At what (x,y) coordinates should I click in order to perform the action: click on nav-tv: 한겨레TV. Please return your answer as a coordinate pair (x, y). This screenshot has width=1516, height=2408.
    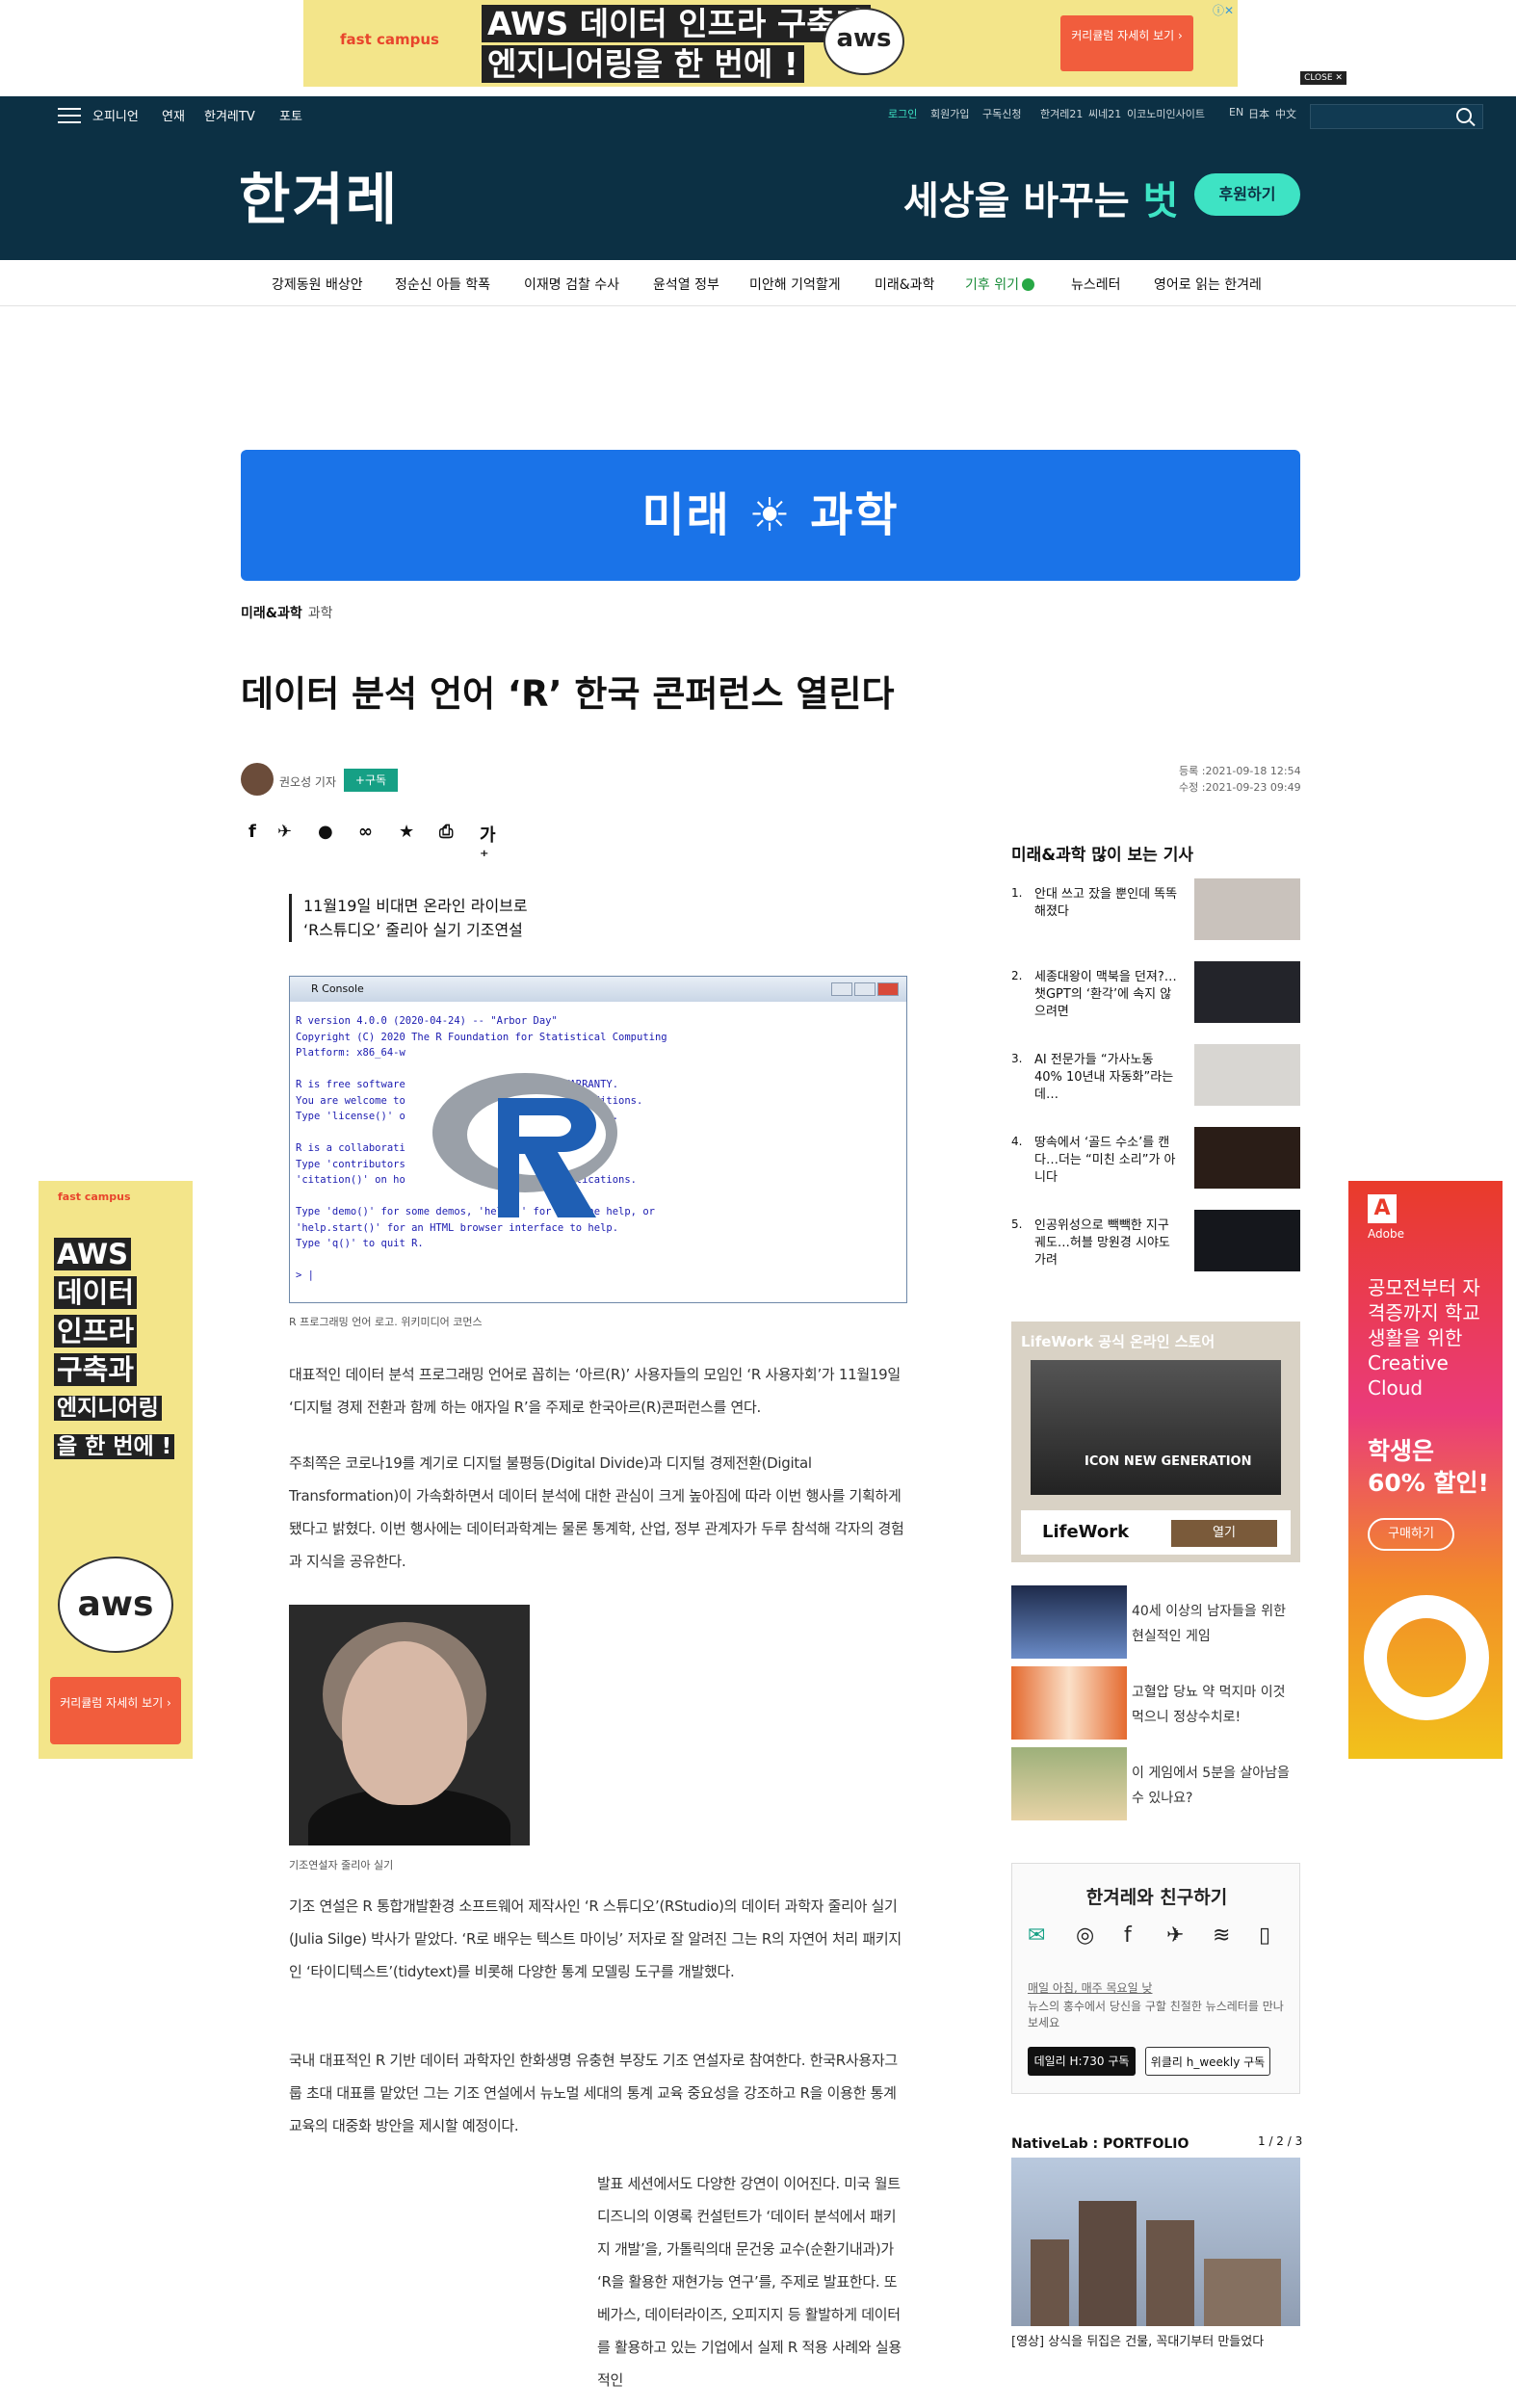
    Looking at the image, I should click on (229, 115).